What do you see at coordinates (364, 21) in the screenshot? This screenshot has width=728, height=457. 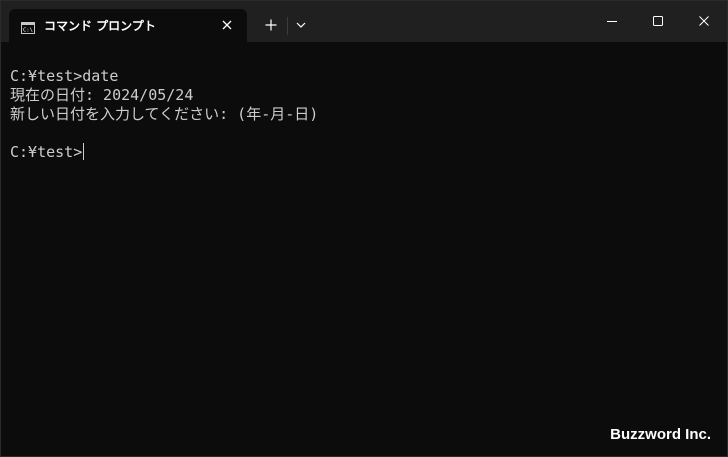 I see `title-bar: C:\ コマンド プロンプト` at bounding box center [364, 21].